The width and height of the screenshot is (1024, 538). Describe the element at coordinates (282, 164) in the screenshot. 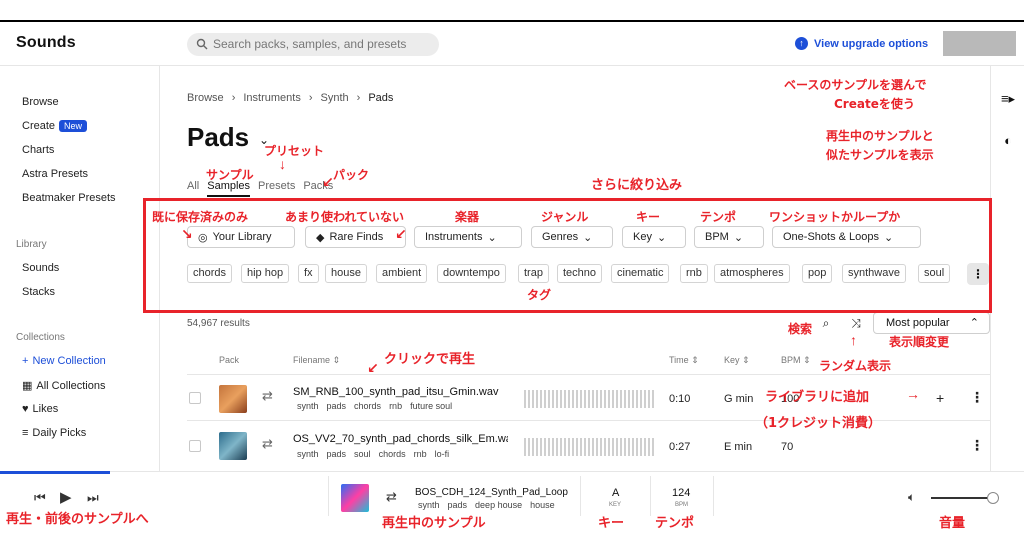

I see `arrow-down-icon: ↓` at that location.